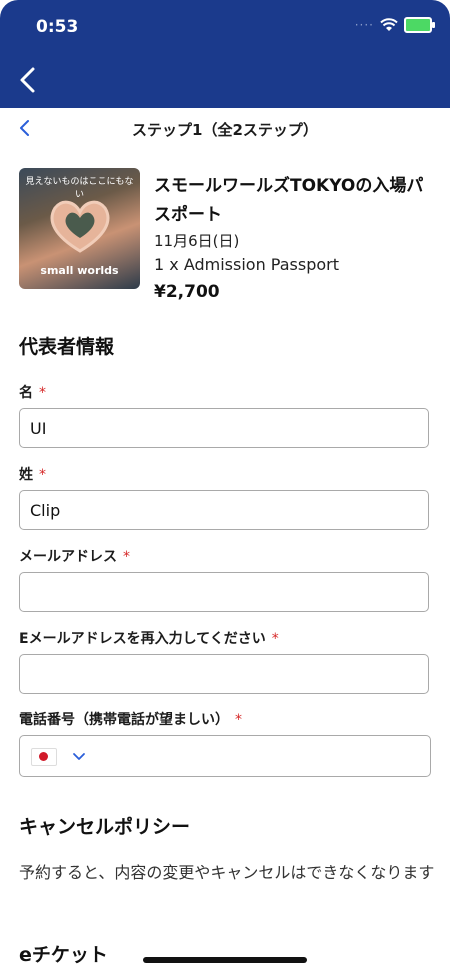  I want to click on first-name-label: 名 *, so click(32, 393).